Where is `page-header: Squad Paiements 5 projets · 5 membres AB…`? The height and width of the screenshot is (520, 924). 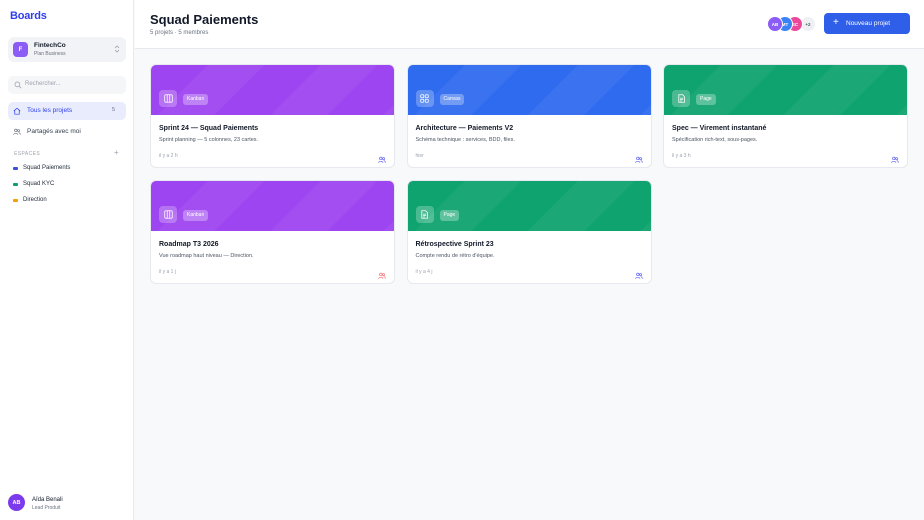
page-header: Squad Paiements 5 projets · 5 membres AB… is located at coordinates (529, 24).